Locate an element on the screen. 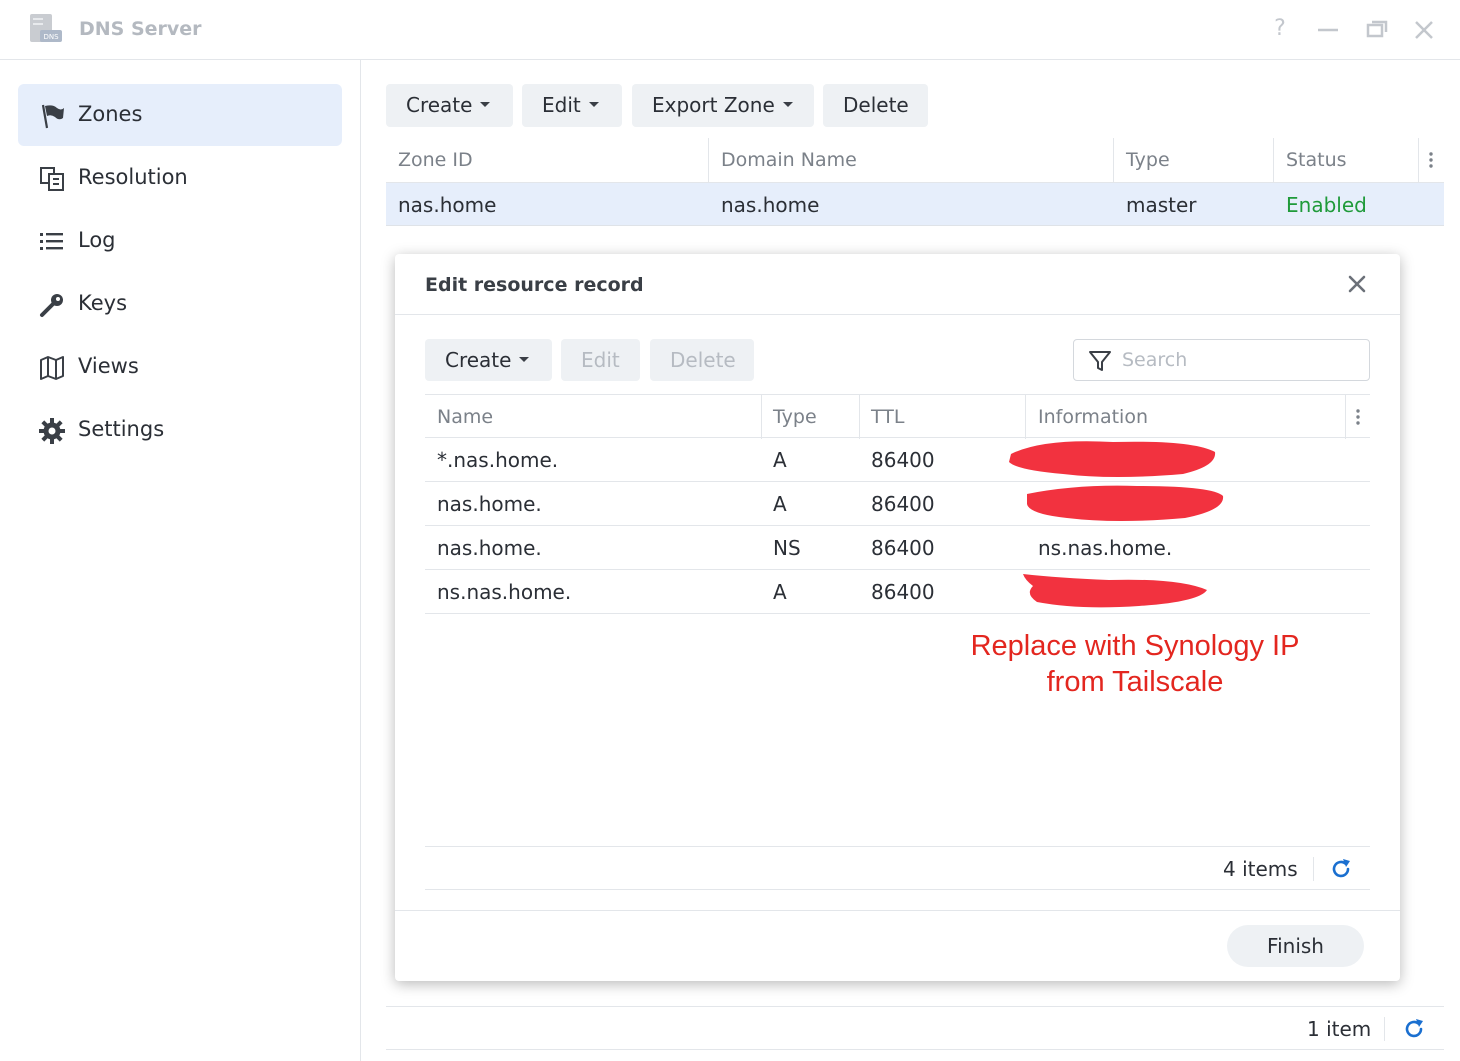 The height and width of the screenshot is (1061, 1460). app-icon-badge: DNS is located at coordinates (51, 37).